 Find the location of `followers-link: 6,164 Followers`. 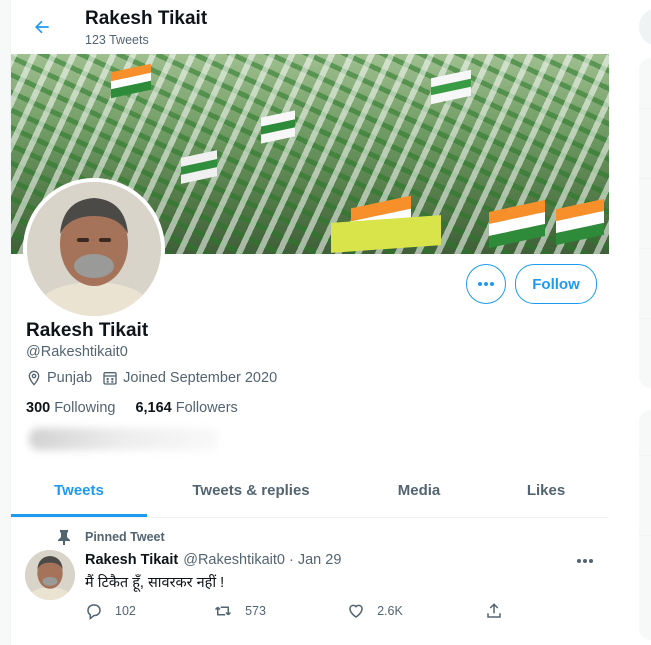

followers-link: 6,164 Followers is located at coordinates (186, 408).